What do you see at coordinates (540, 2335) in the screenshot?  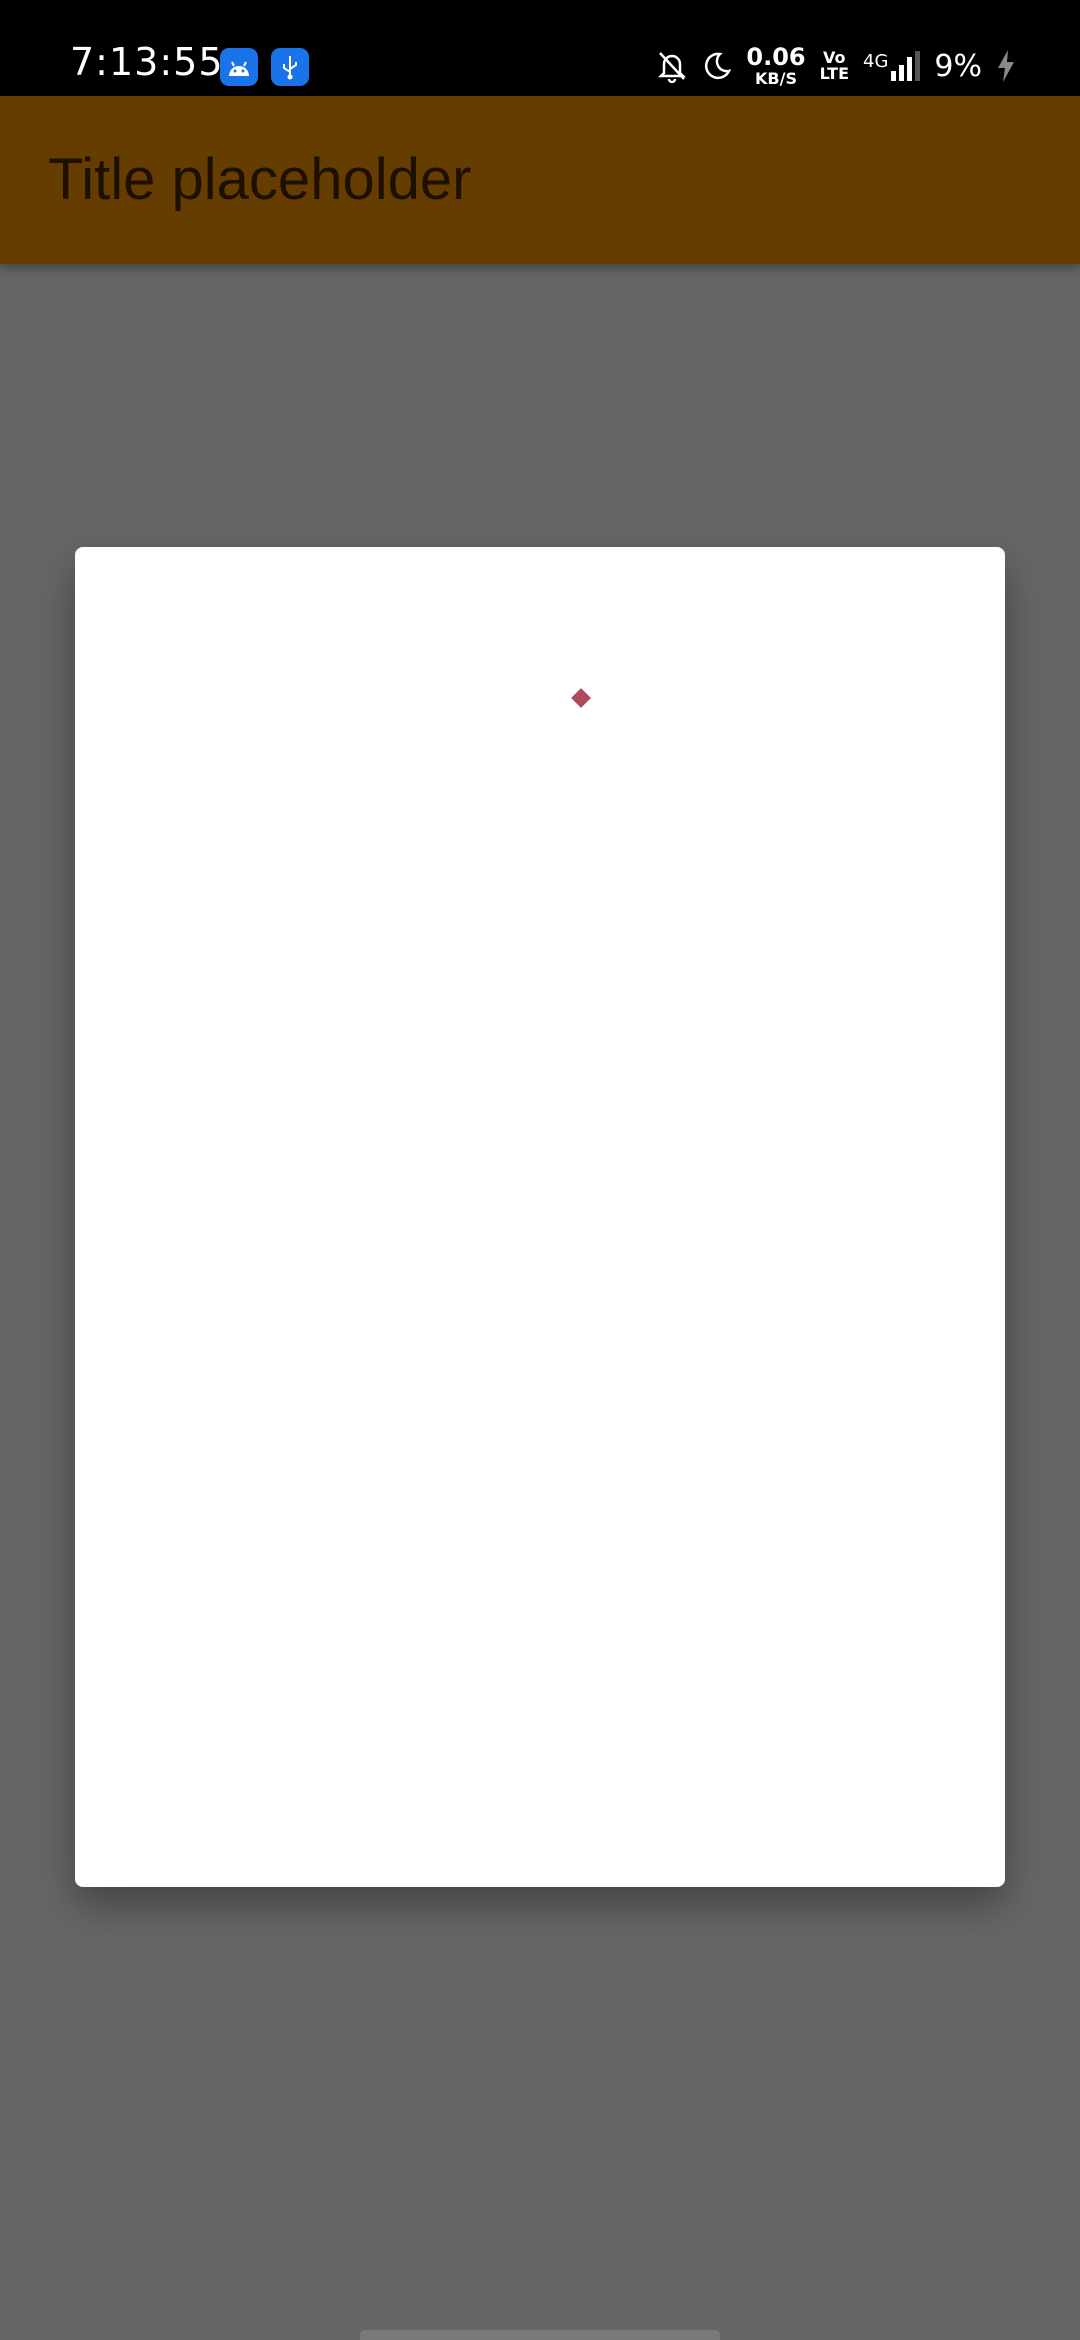 I see `gesture-nav-handle` at bounding box center [540, 2335].